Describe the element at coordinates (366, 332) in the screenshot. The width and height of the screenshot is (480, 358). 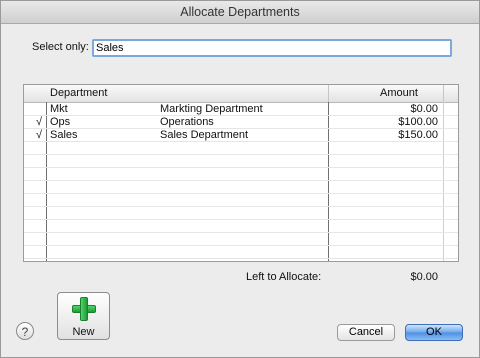
I see `cancel-button: Cancel` at that location.